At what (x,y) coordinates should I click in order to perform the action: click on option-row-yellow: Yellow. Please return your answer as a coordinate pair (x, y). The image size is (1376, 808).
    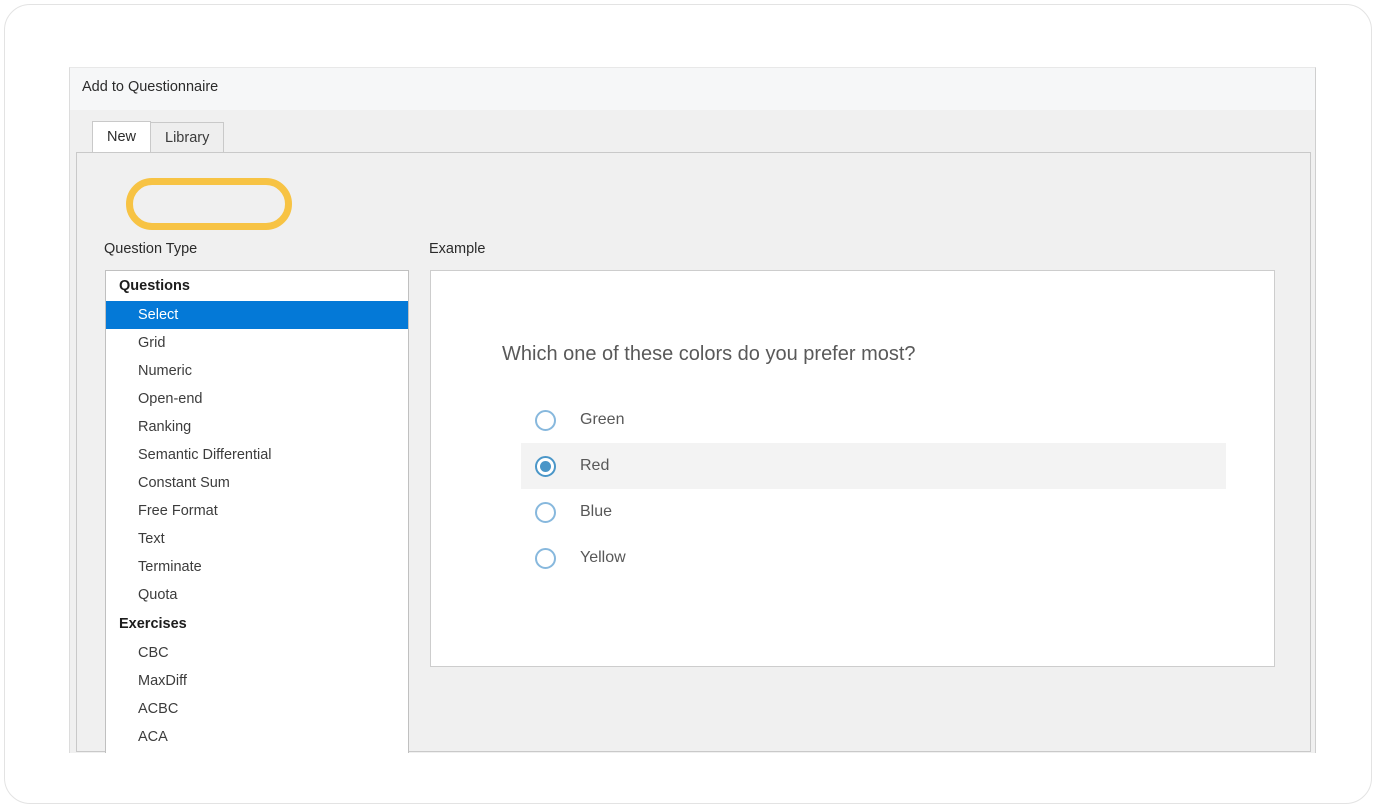
    Looking at the image, I should click on (873, 558).